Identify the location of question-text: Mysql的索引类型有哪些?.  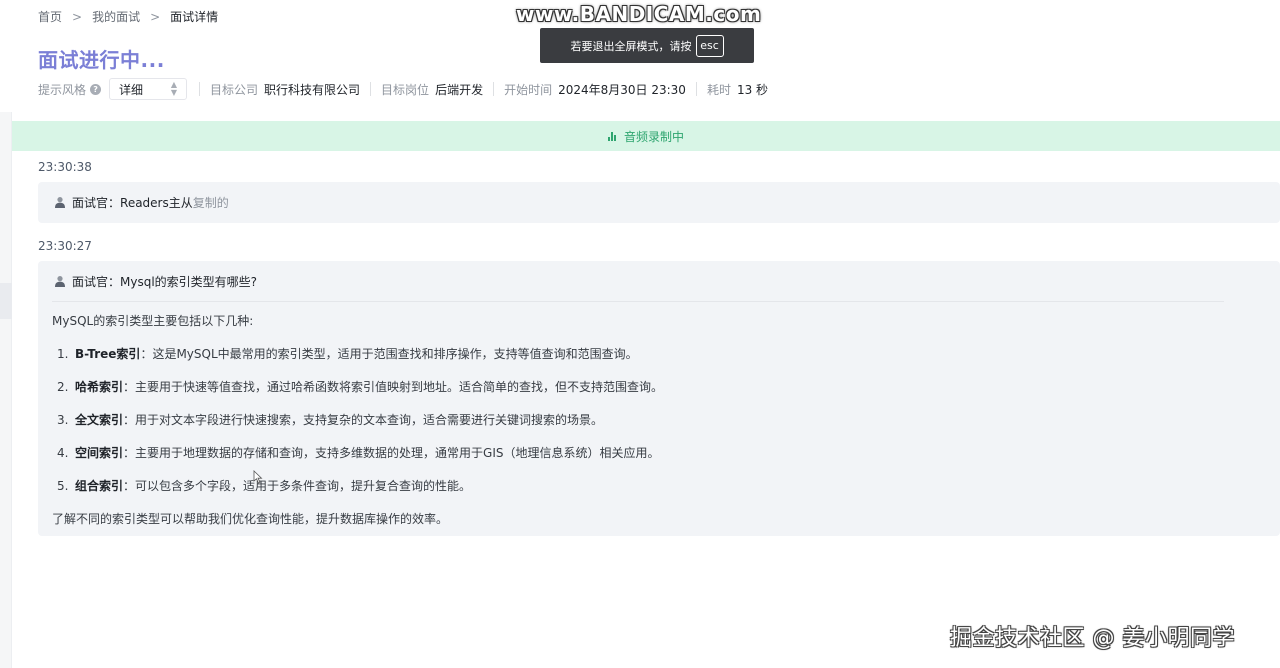
(189, 281).